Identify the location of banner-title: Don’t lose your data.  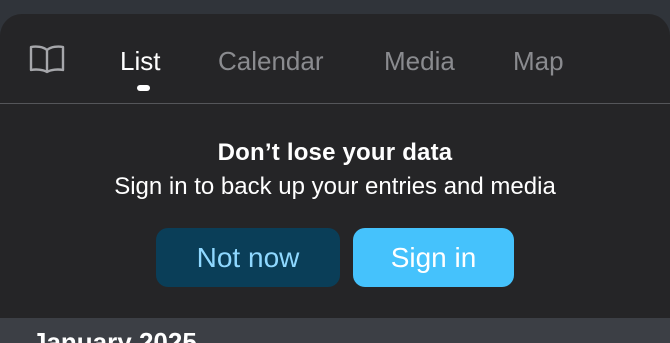
(335, 152).